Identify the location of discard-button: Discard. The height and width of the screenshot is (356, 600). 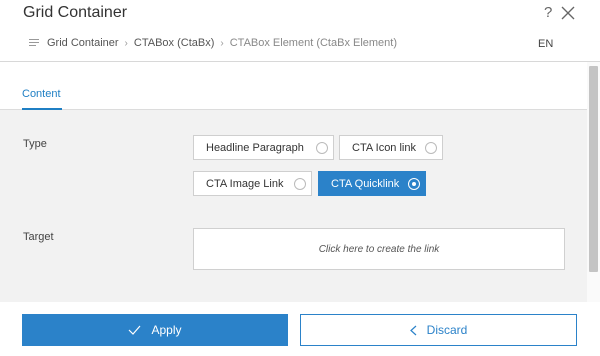
(438, 330).